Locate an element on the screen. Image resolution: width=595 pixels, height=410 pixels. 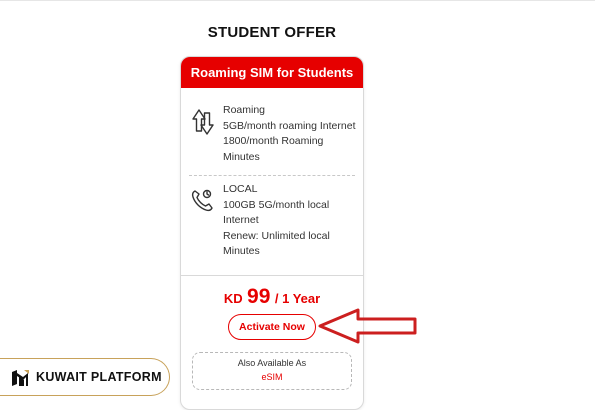
phone-icon is located at coordinates (203, 200).